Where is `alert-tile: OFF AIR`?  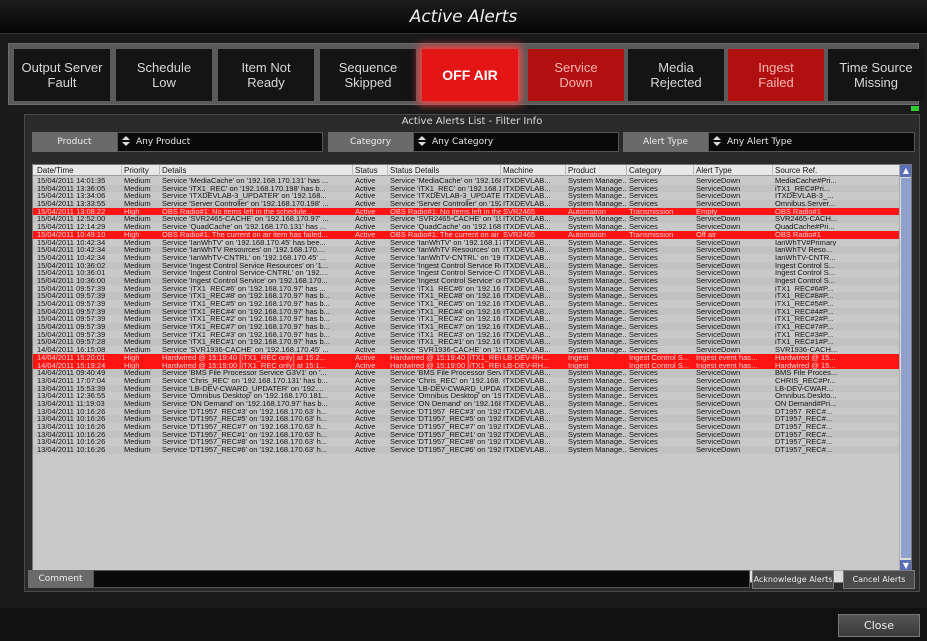 alert-tile: OFF AIR is located at coordinates (470, 75).